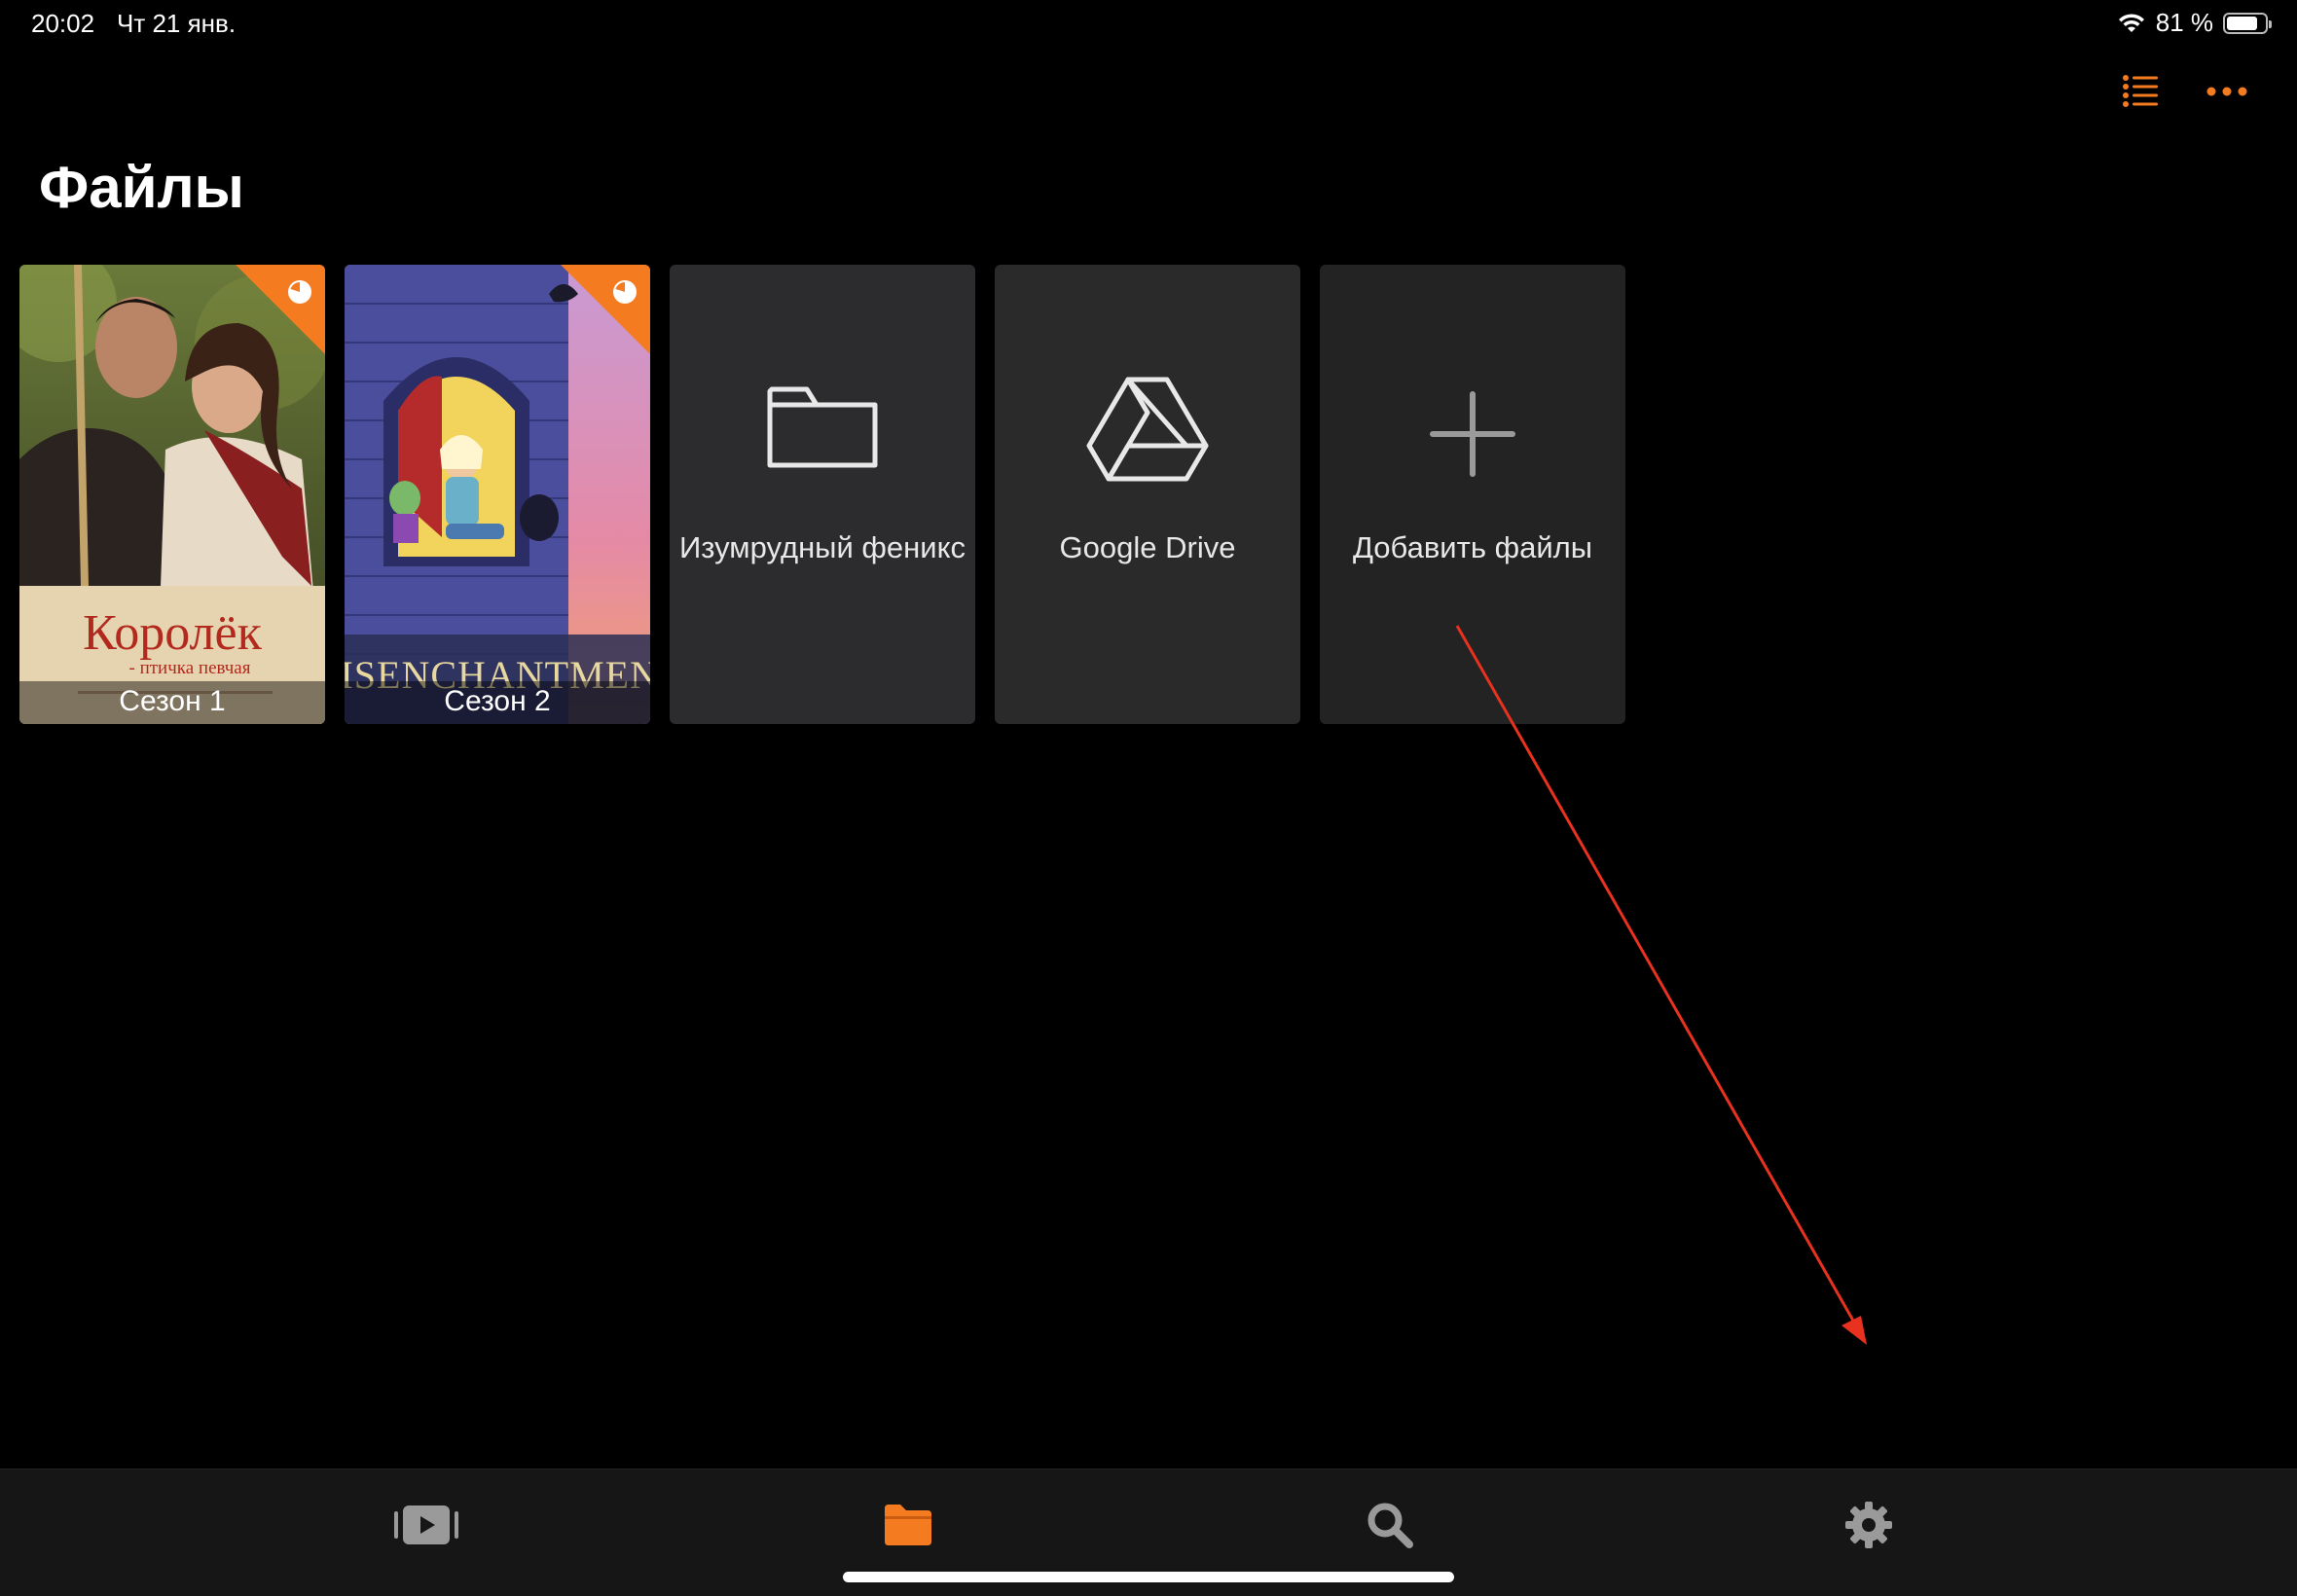 The image size is (2297, 1596). I want to click on korolek-title: Королёк, so click(172, 633).